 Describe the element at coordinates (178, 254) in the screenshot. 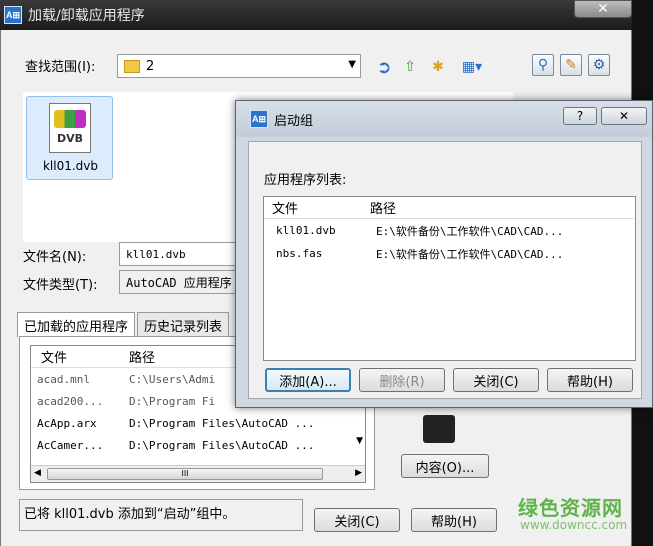

I see `filename-input: kll01.dvb` at that location.